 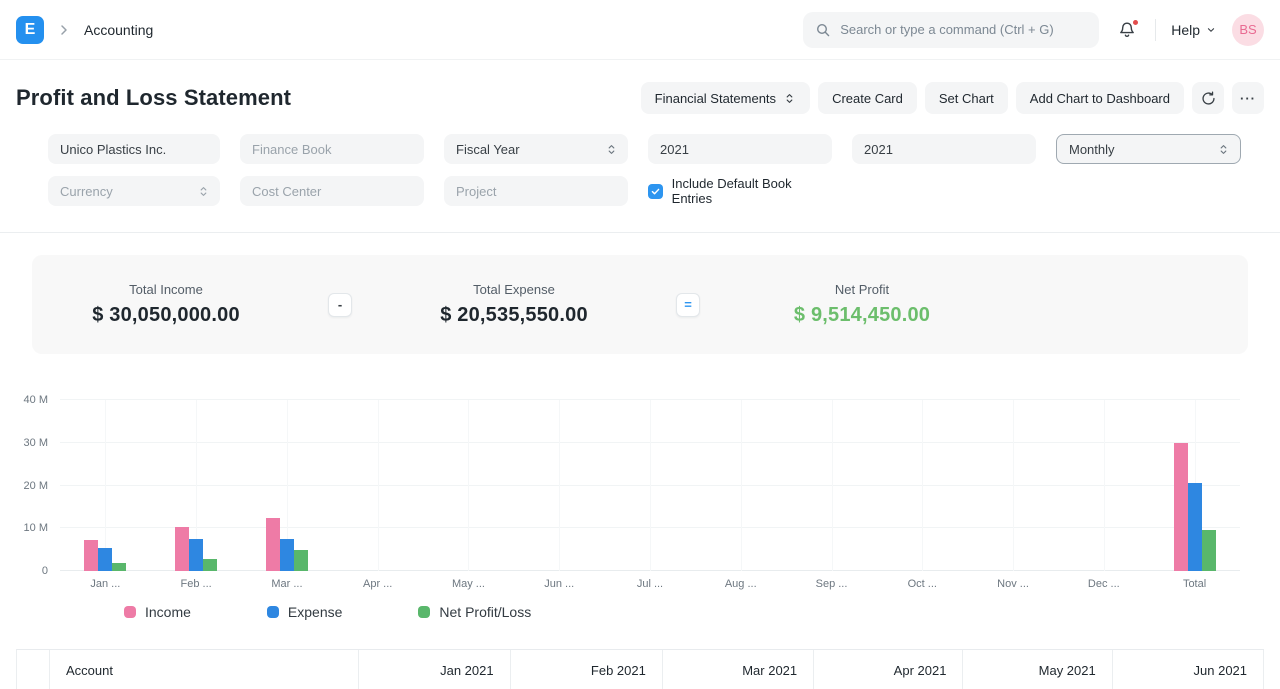 What do you see at coordinates (196, 485) in the screenshot?
I see `bar-group-feb` at bounding box center [196, 485].